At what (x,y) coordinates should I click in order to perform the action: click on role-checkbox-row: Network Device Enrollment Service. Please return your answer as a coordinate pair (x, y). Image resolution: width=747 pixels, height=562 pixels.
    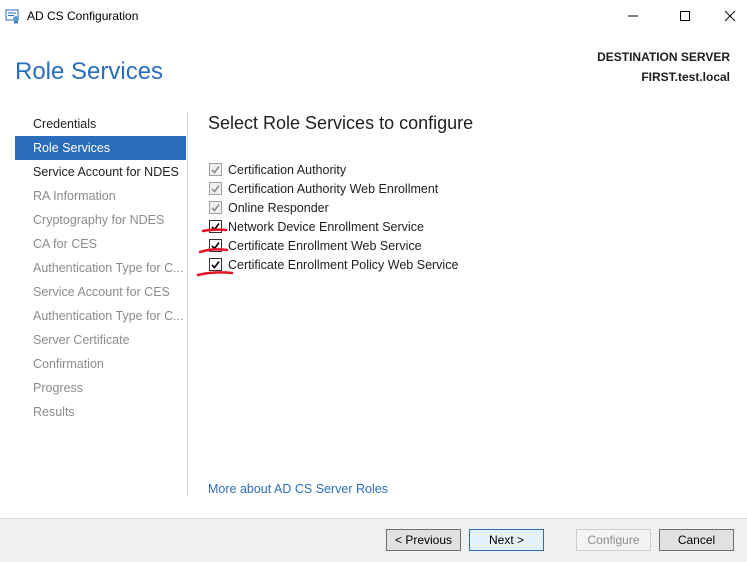
    Looking at the image, I should click on (333, 226).